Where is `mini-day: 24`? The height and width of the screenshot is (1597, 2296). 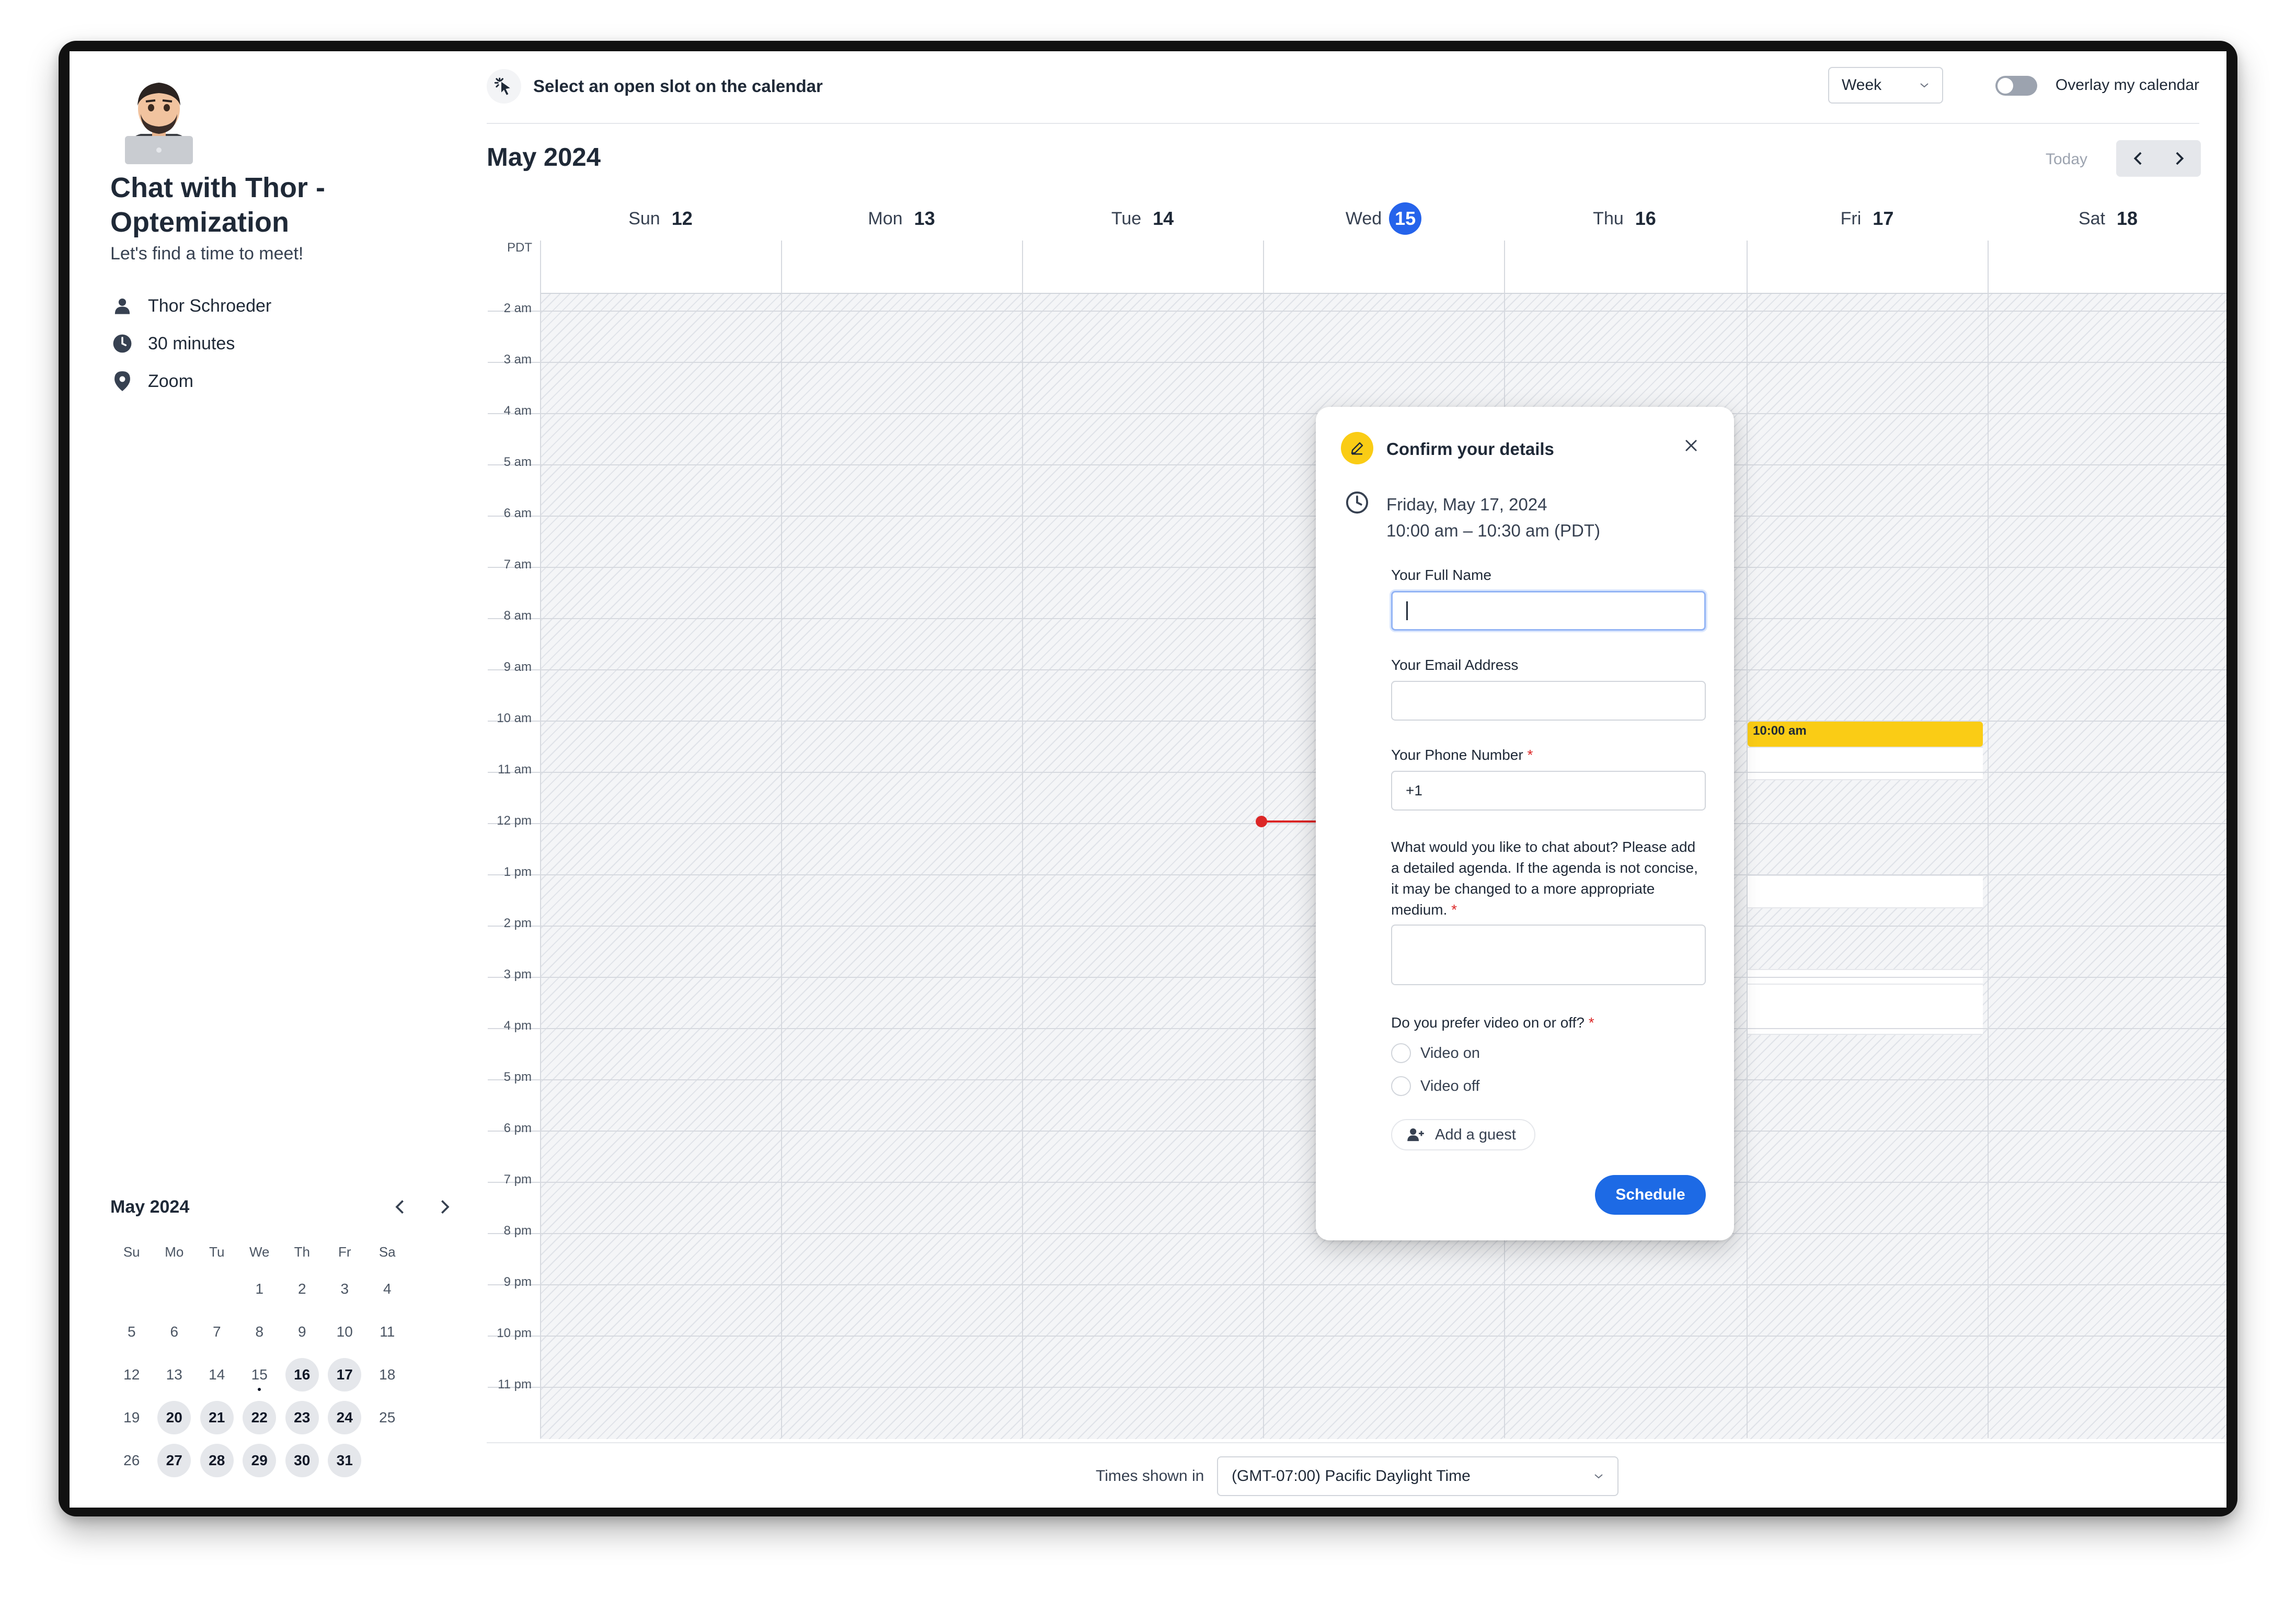 mini-day: 24 is located at coordinates (345, 1418).